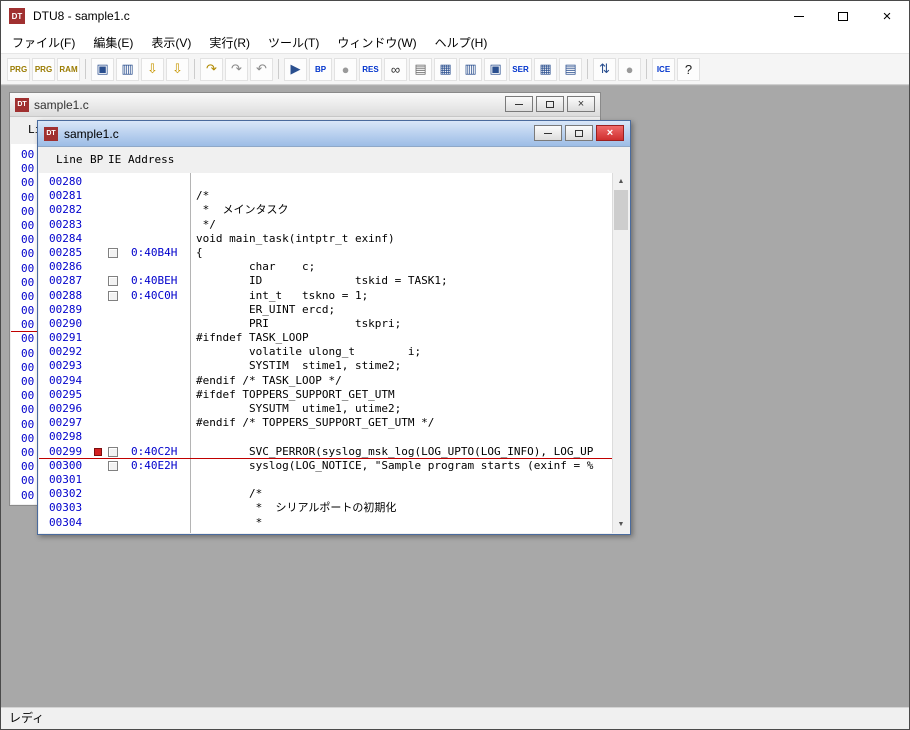 The height and width of the screenshot is (730, 910). Describe the element at coordinates (581, 104) in the screenshot. I see `back-window-close-button: ×` at that location.